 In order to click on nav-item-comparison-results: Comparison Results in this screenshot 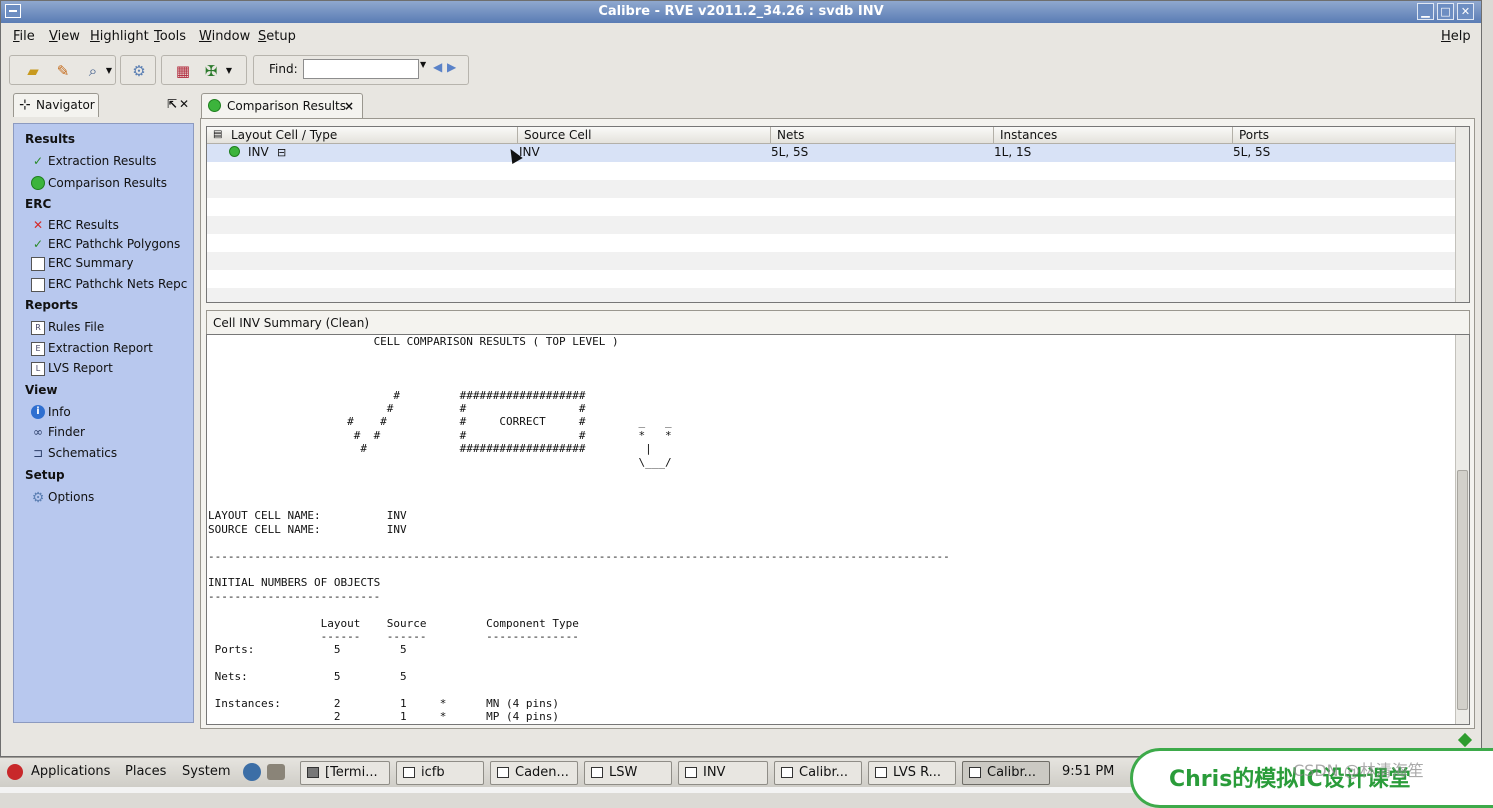, I will do `click(107, 183)`.